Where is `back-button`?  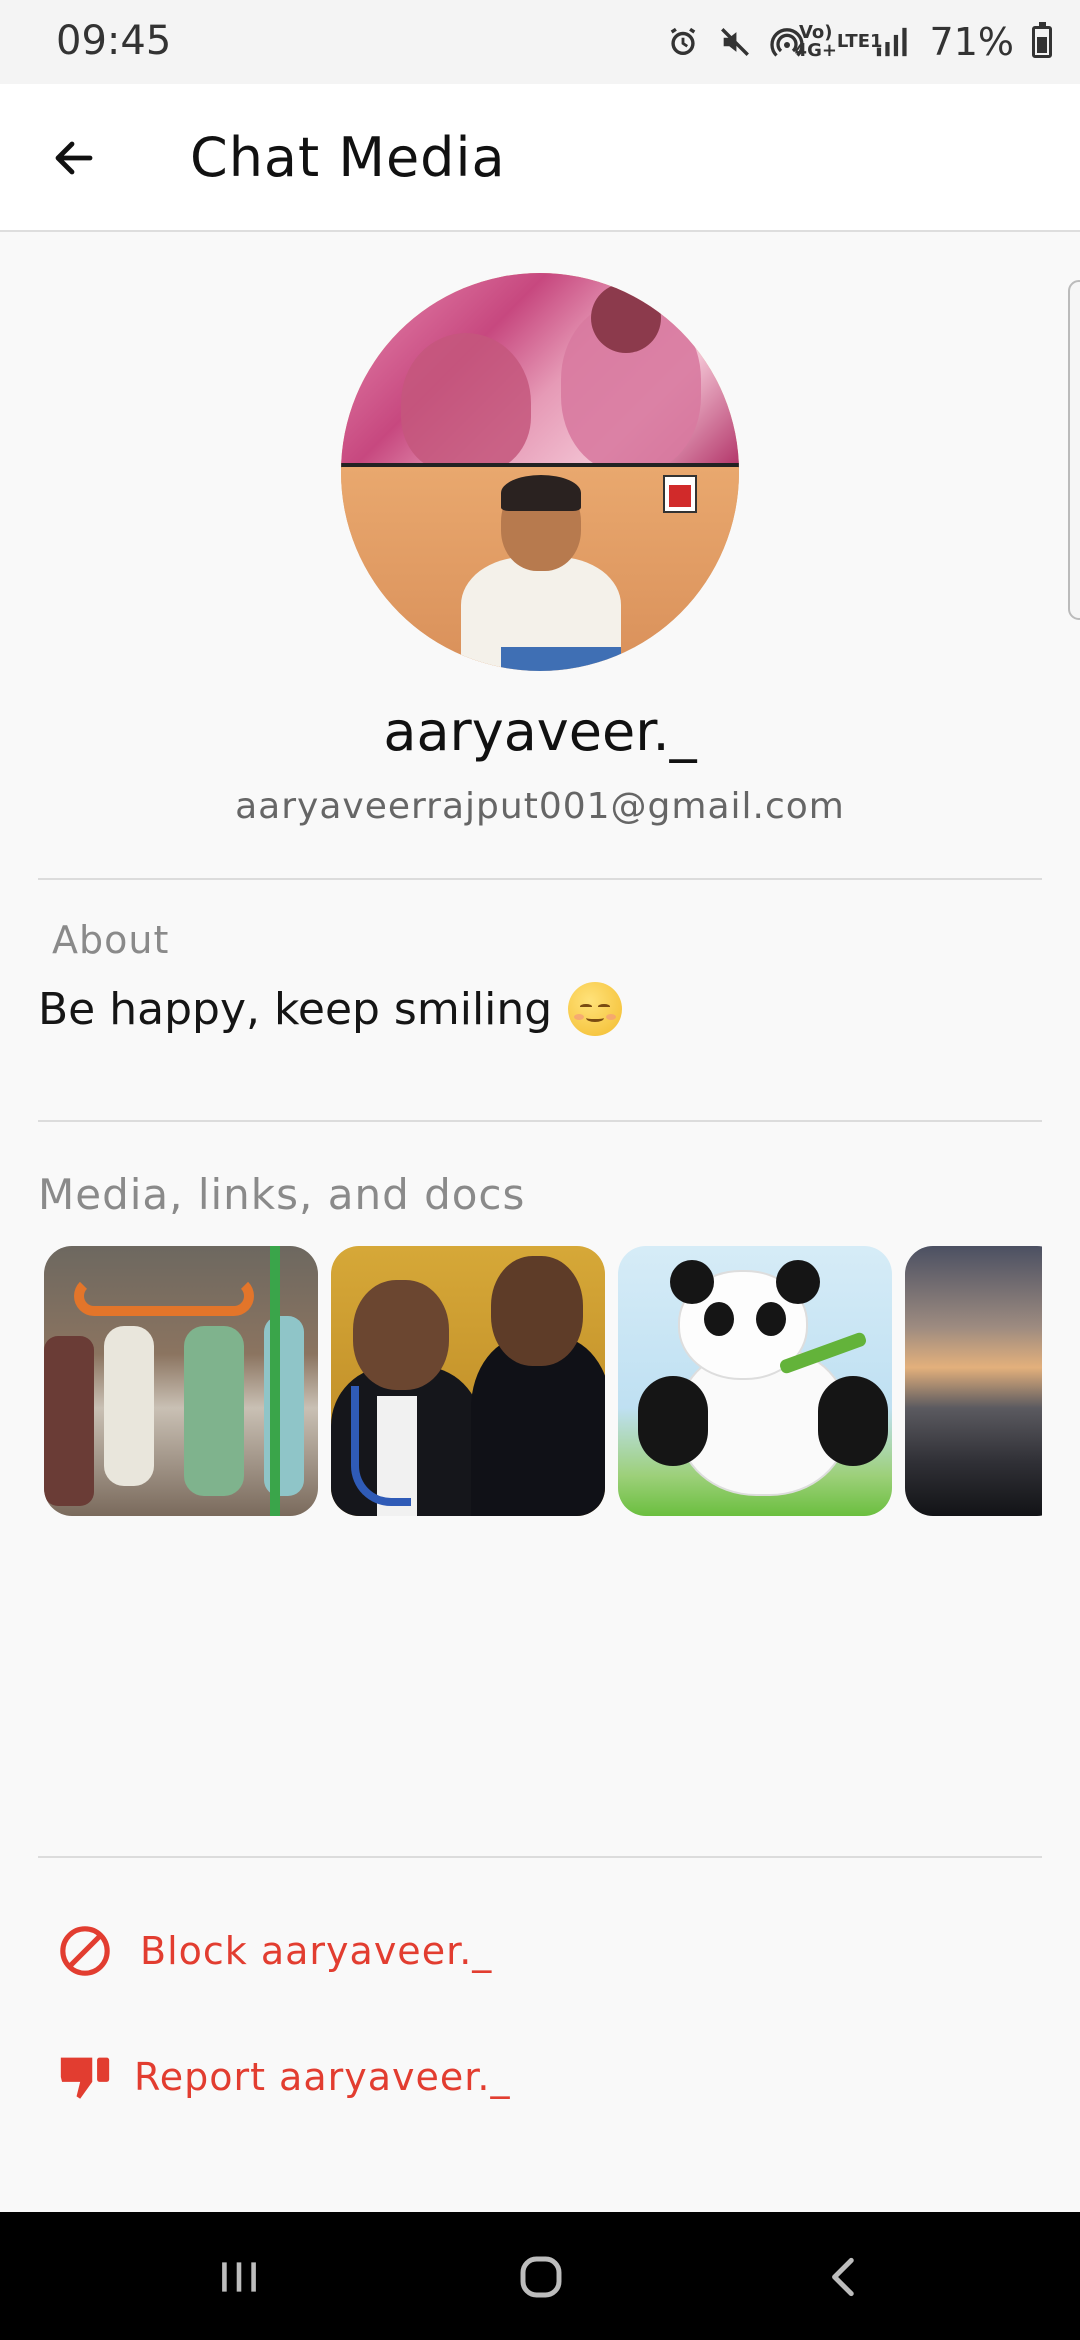
back-button is located at coordinates (74, 158).